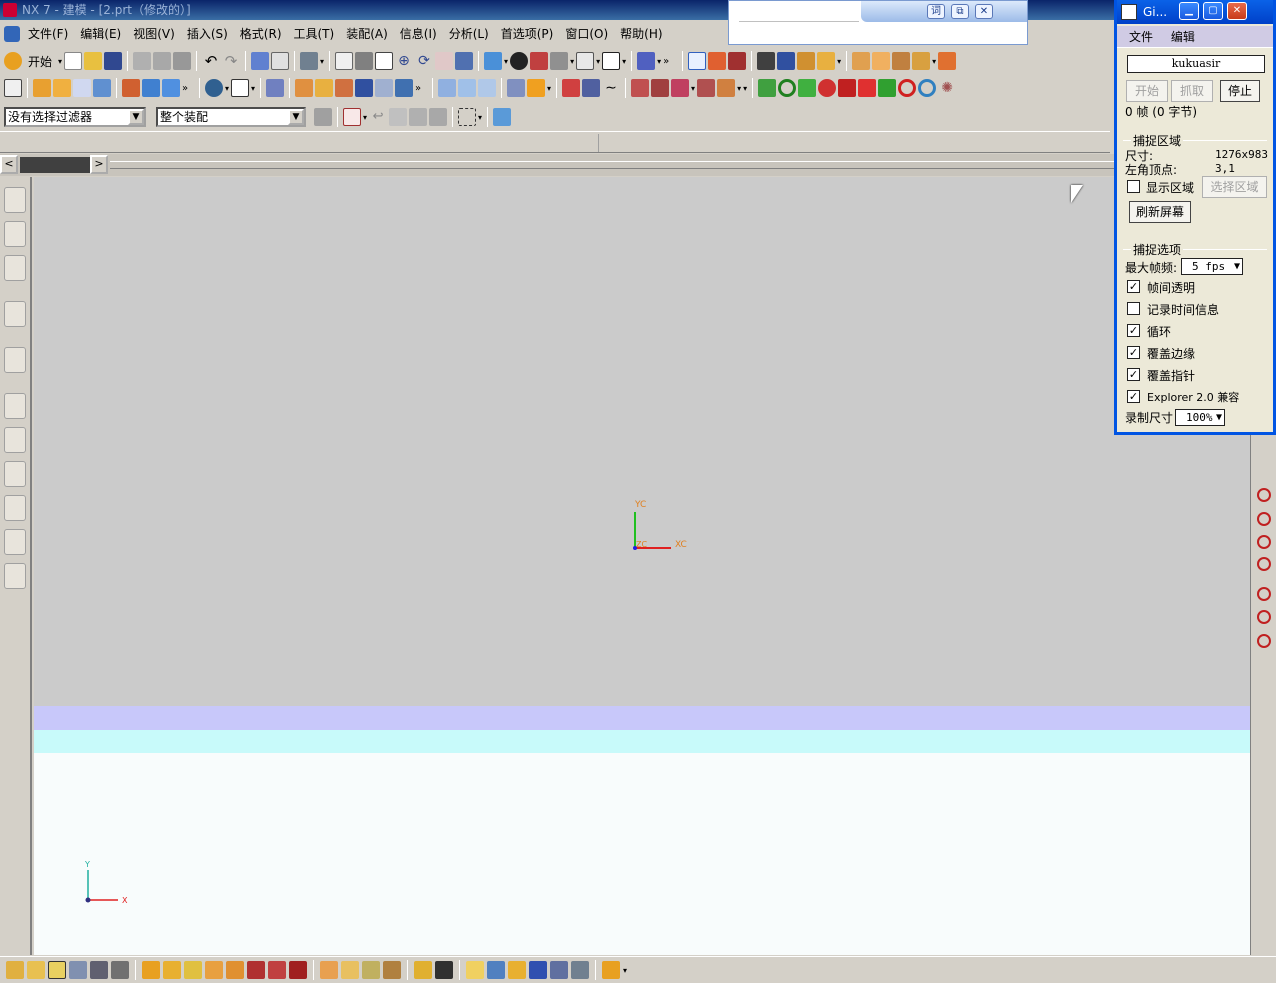 The image size is (1276, 983). I want to click on loop-checkbox: ✓, so click(1133, 330).